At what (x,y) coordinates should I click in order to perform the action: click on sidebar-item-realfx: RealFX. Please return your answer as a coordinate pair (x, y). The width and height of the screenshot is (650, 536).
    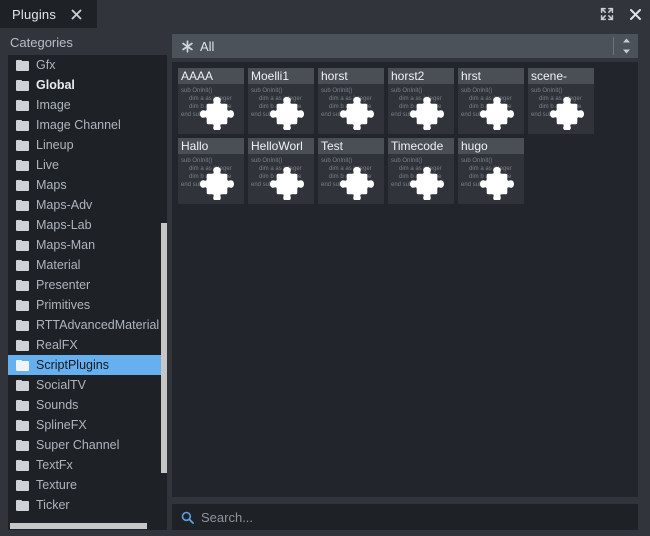
    Looking at the image, I should click on (84, 345).